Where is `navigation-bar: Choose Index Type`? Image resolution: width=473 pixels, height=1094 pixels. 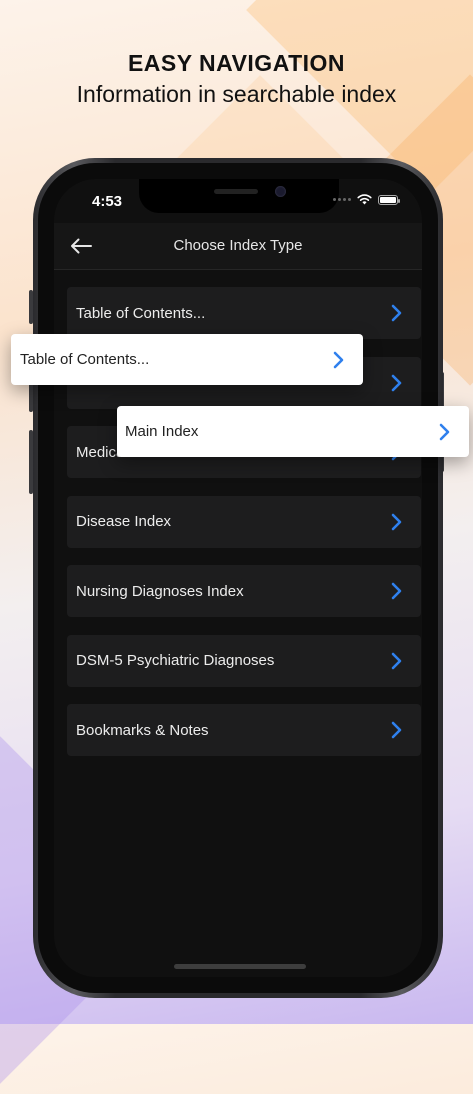
navigation-bar: Choose Index Type is located at coordinates (238, 246).